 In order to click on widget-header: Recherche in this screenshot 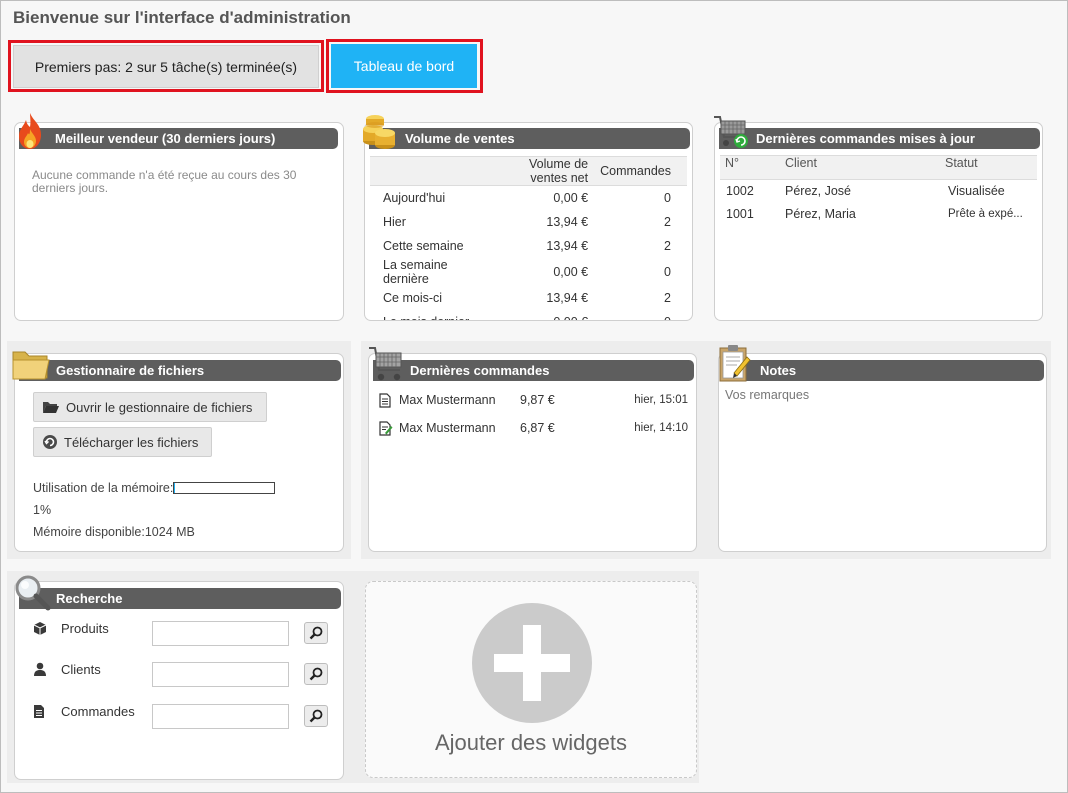, I will do `click(180, 598)`.